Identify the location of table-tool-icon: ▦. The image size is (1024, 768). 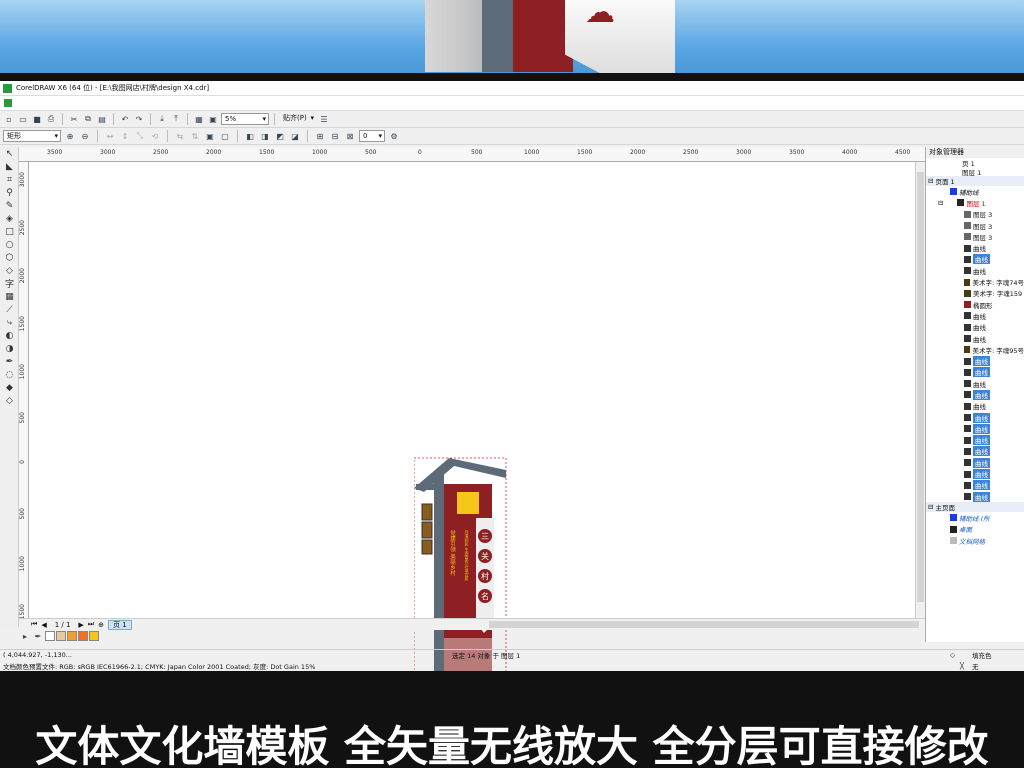
(9, 296).